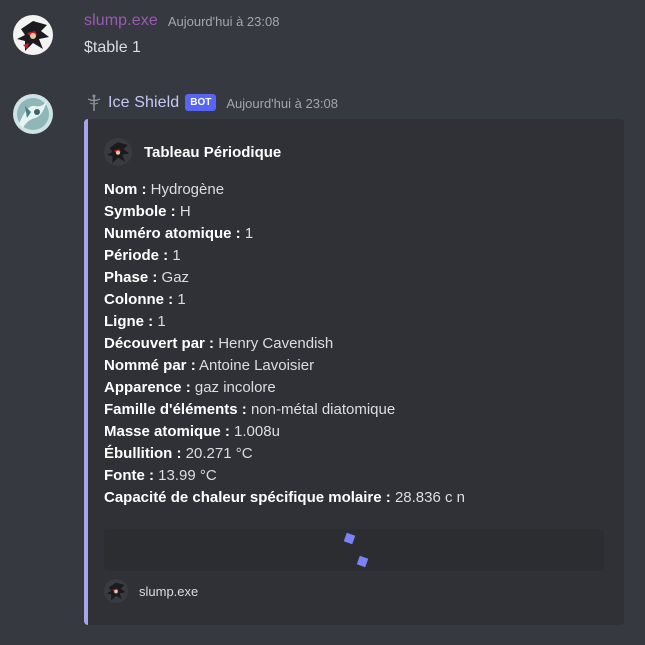 The width and height of the screenshot is (645, 645). Describe the element at coordinates (354, 190) in the screenshot. I see `embed-field: Nom : Hydrogène` at that location.